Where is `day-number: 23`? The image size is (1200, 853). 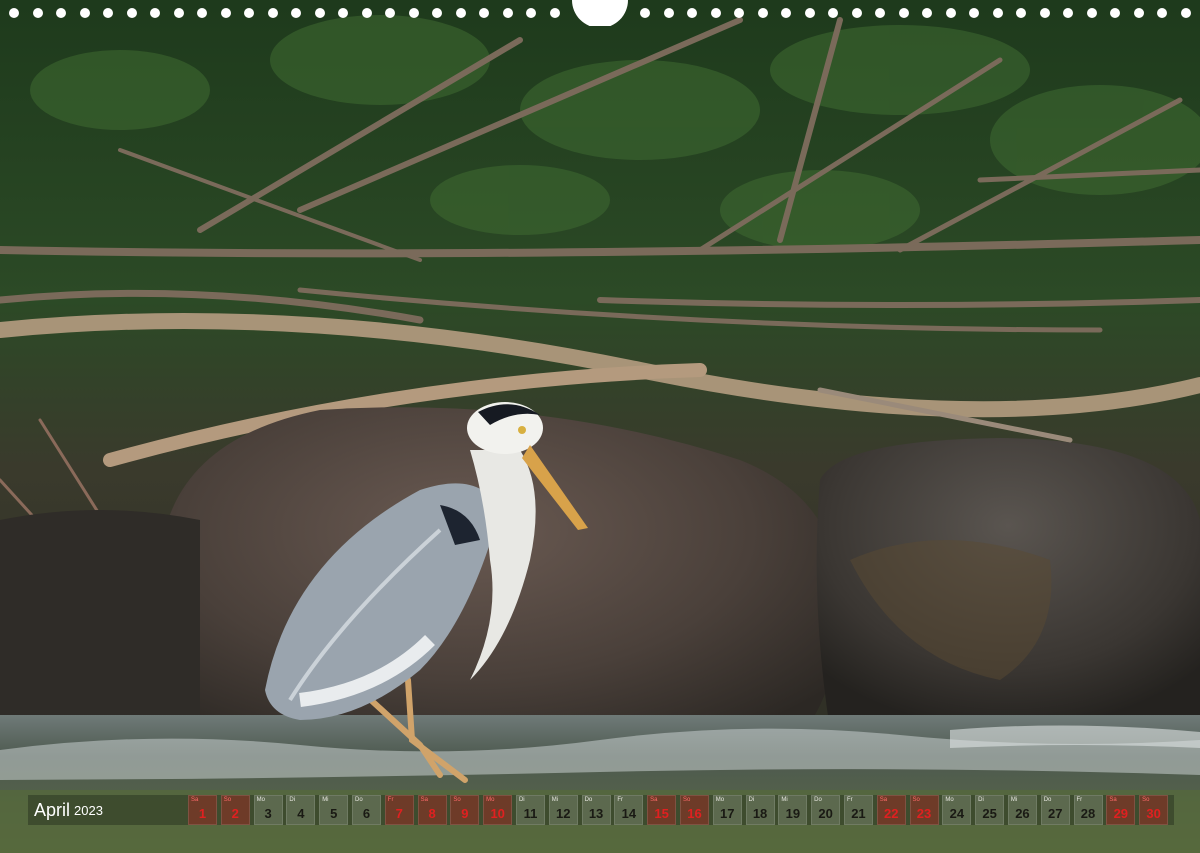
day-number: 23 is located at coordinates (924, 813).